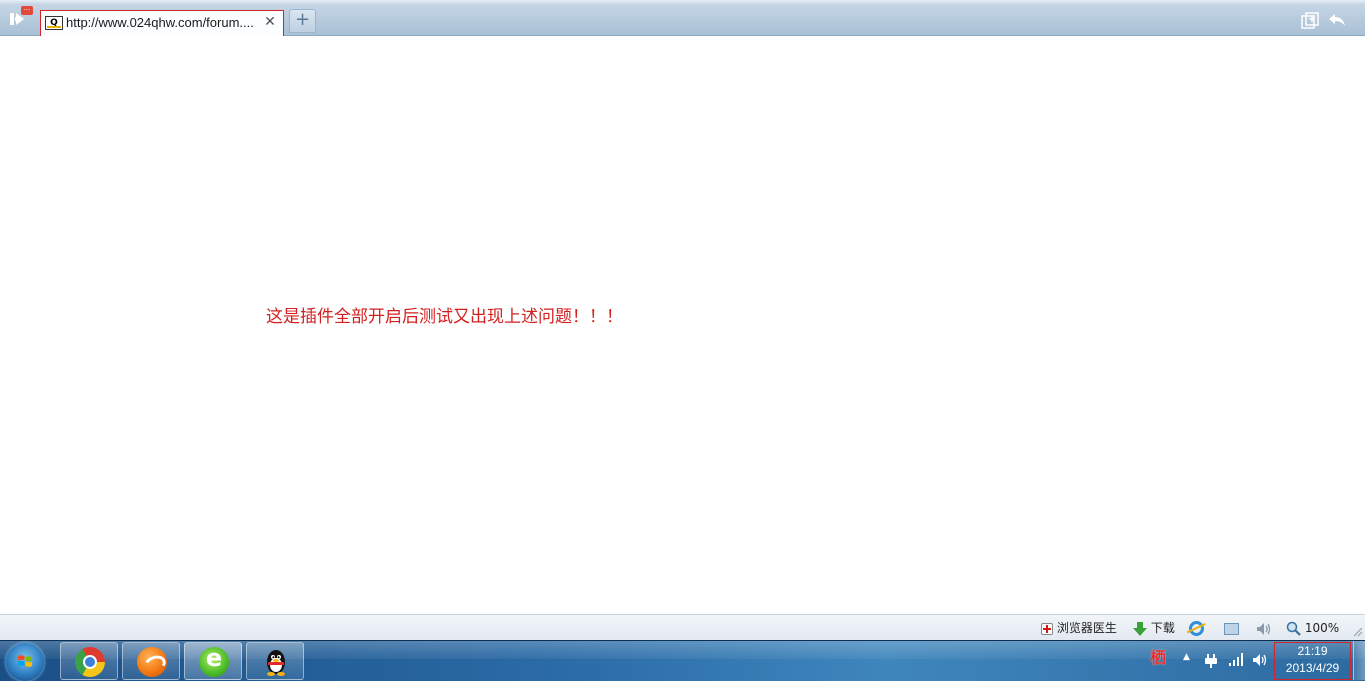 This screenshot has width=1365, height=681. I want to click on system-clock: 21:19 2013/4/29, so click(1312, 661).